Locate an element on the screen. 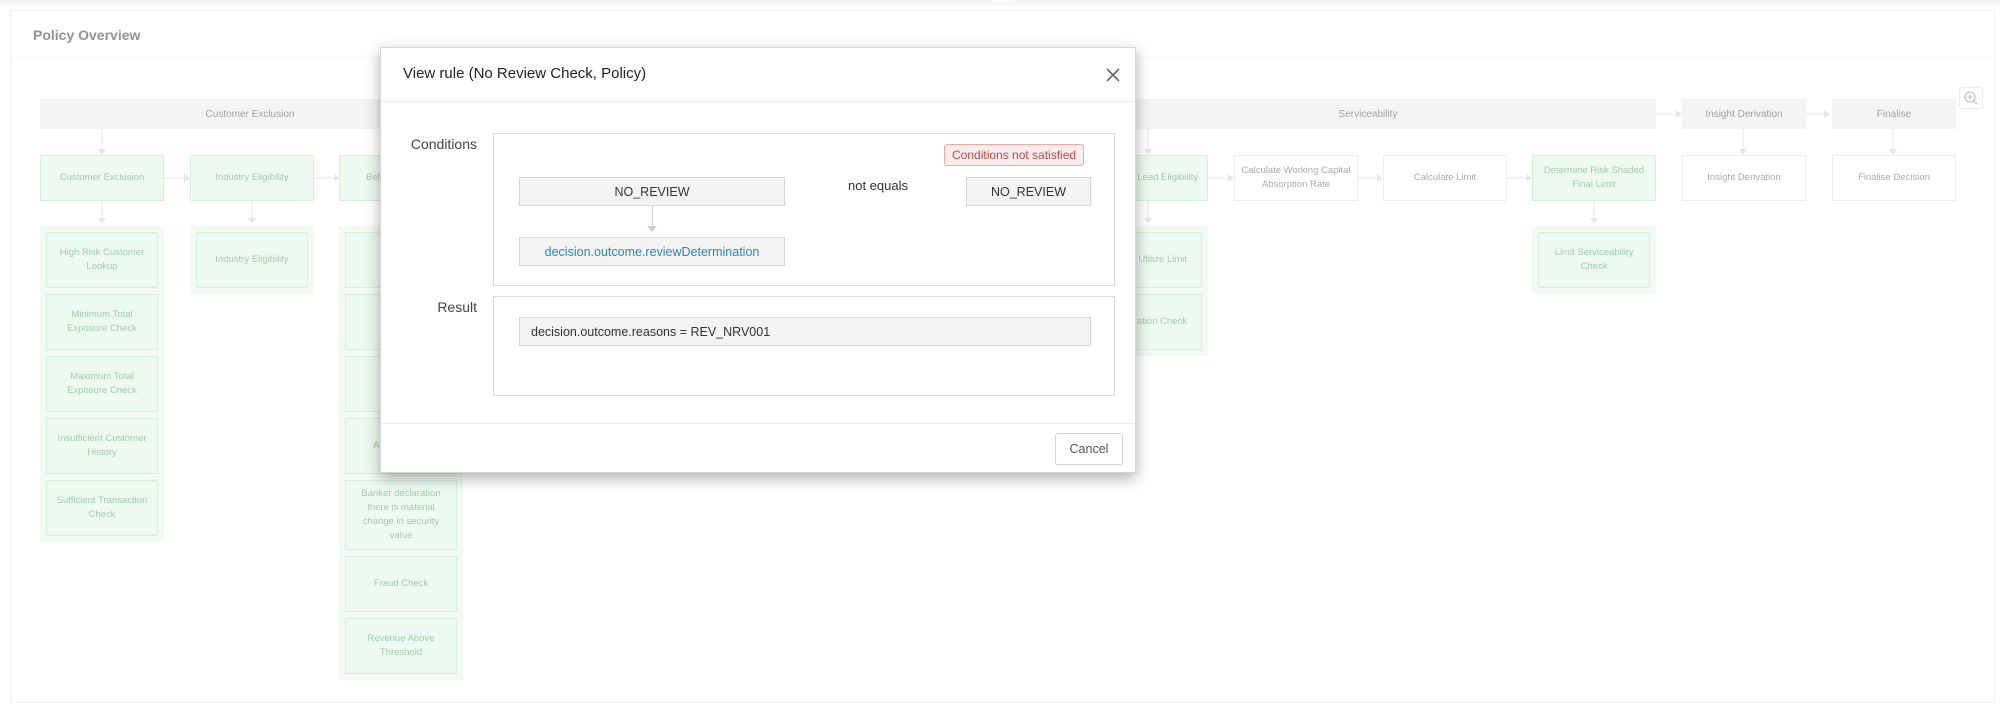  left-operand: NO_REVIEW is located at coordinates (652, 191).